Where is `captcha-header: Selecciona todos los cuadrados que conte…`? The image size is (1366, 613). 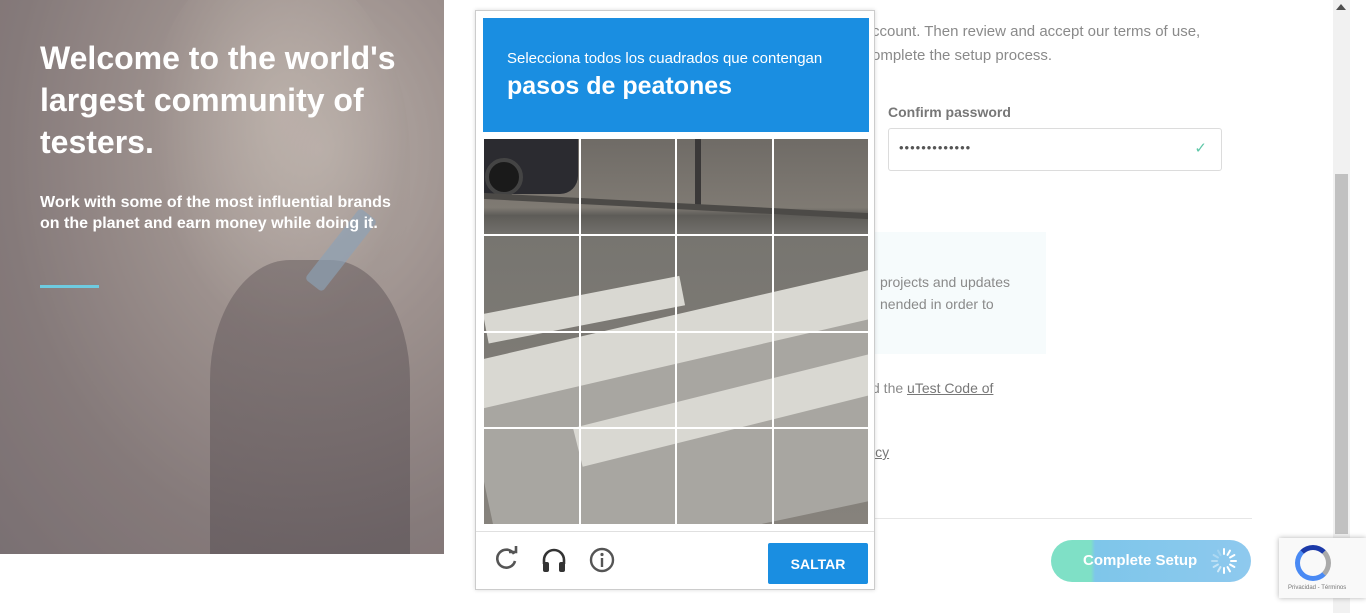
captcha-header: Selecciona todos los cuadrados que conte… is located at coordinates (676, 75).